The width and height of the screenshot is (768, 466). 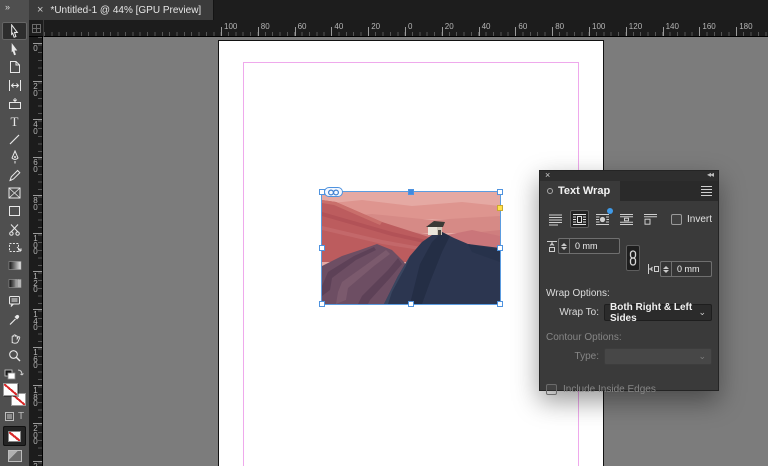 I want to click on right-offset-value: 0 mm, so click(x=688, y=269).